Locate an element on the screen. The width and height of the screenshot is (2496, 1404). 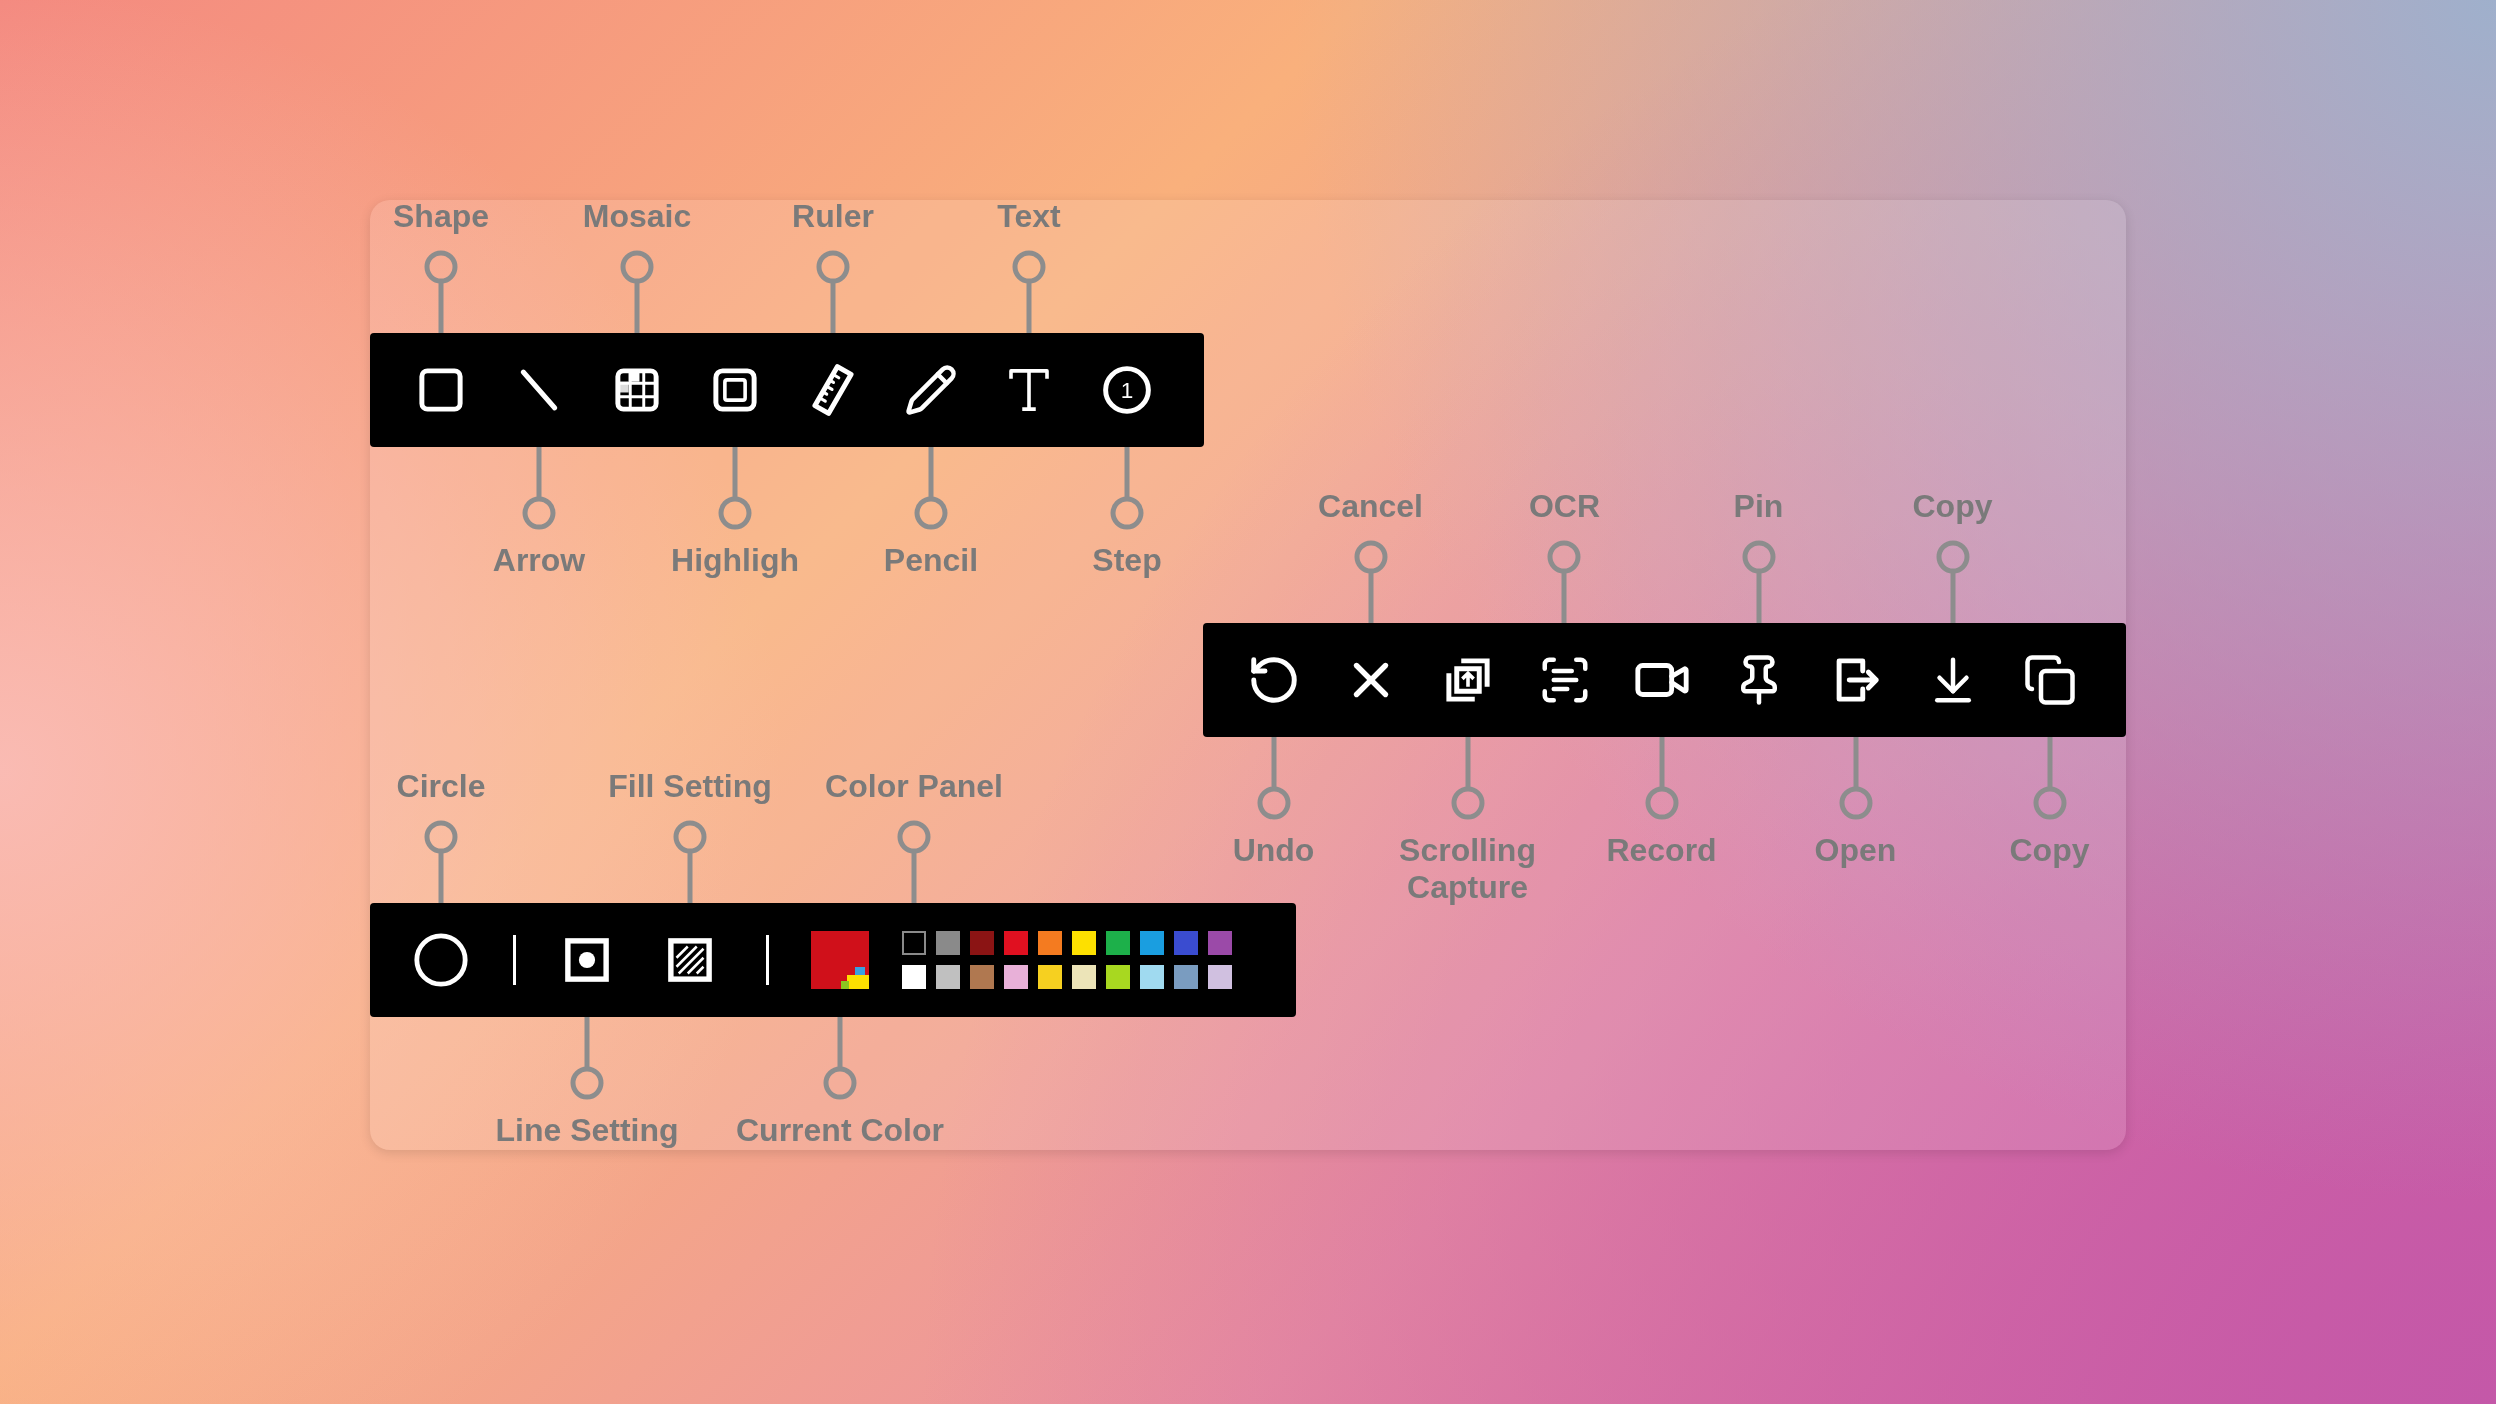
current-color-swatch is located at coordinates (840, 960).